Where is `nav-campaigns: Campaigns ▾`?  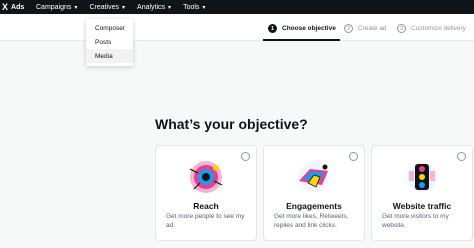
nav-campaigns: Campaigns ▾ is located at coordinates (56, 7).